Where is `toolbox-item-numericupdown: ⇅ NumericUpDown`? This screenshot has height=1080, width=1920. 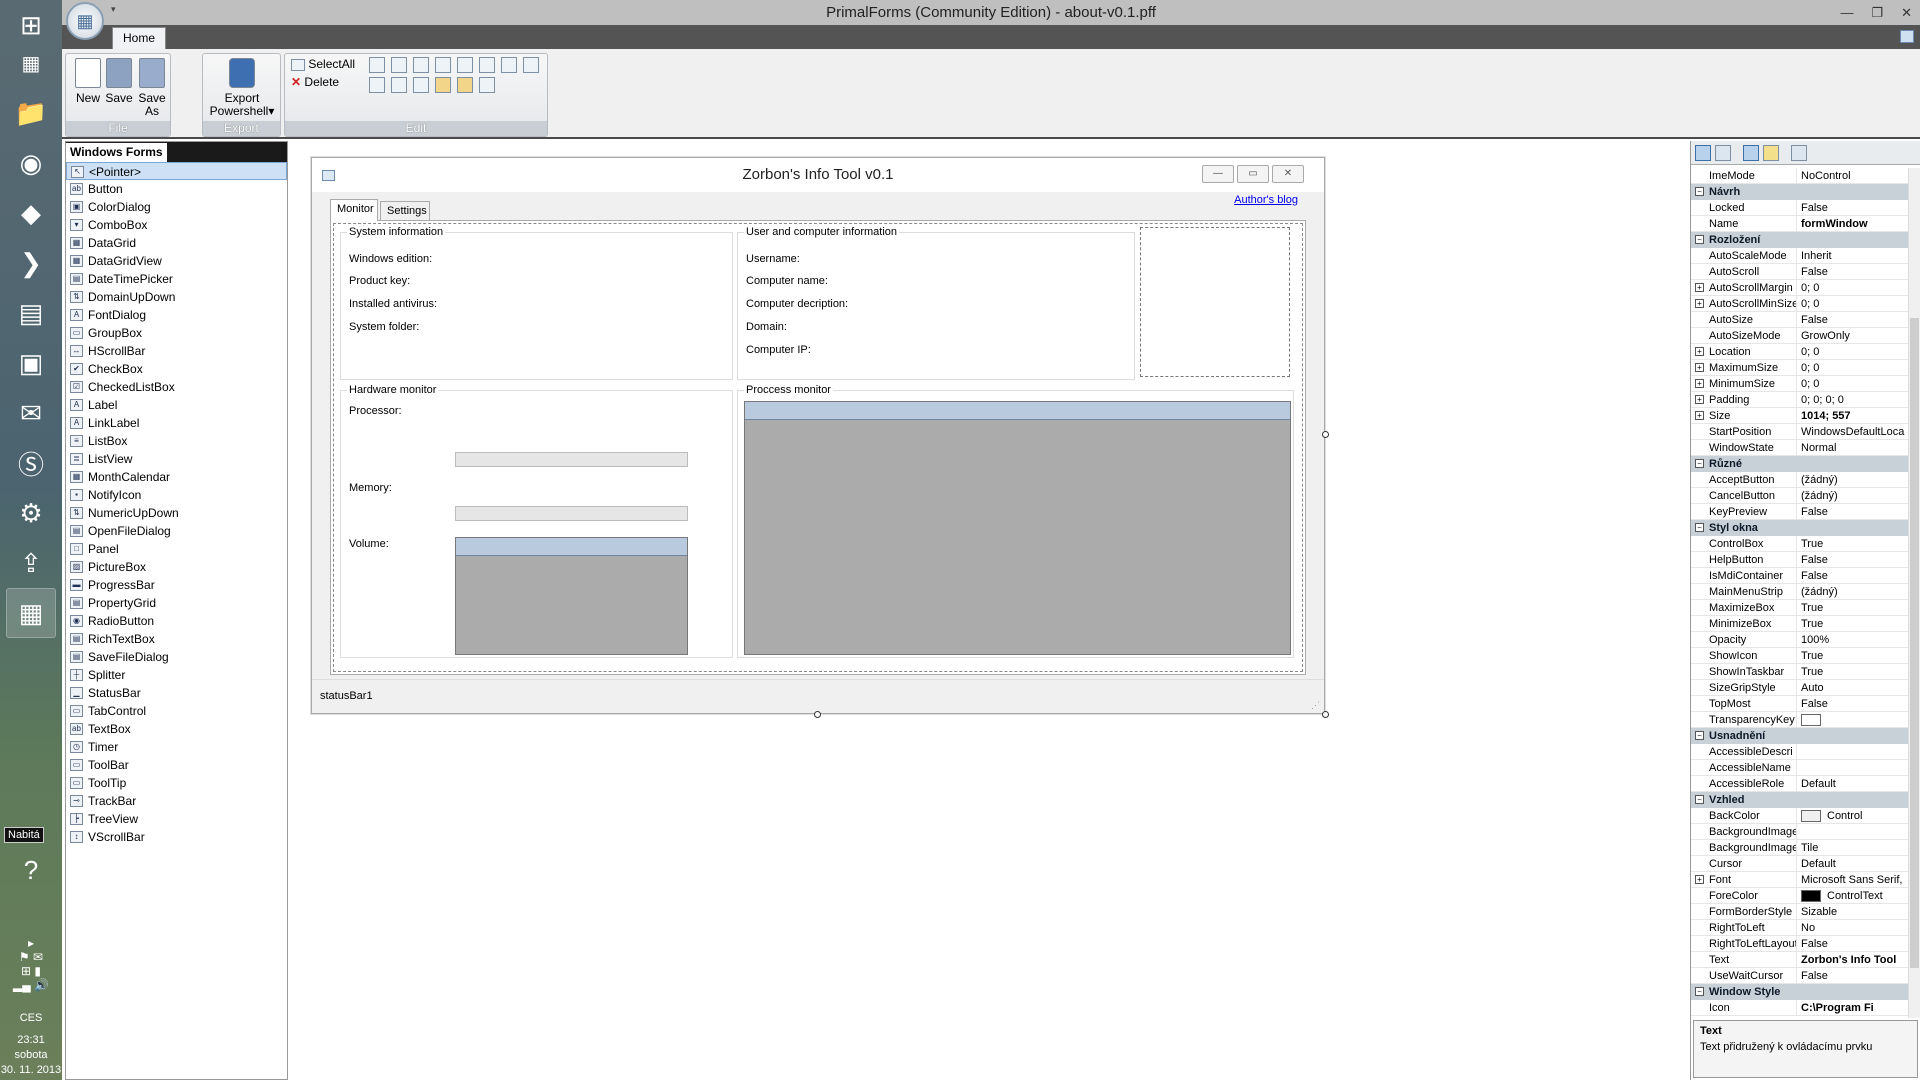 toolbox-item-numericupdown: ⇅ NumericUpDown is located at coordinates (176, 513).